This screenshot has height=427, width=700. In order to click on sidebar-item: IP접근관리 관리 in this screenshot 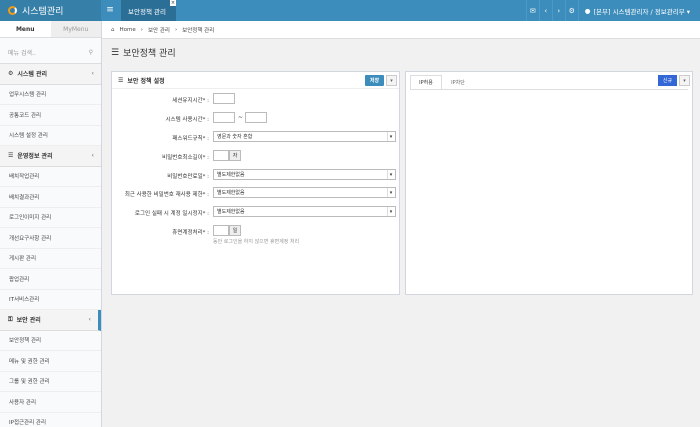, I will do `click(50, 420)`.